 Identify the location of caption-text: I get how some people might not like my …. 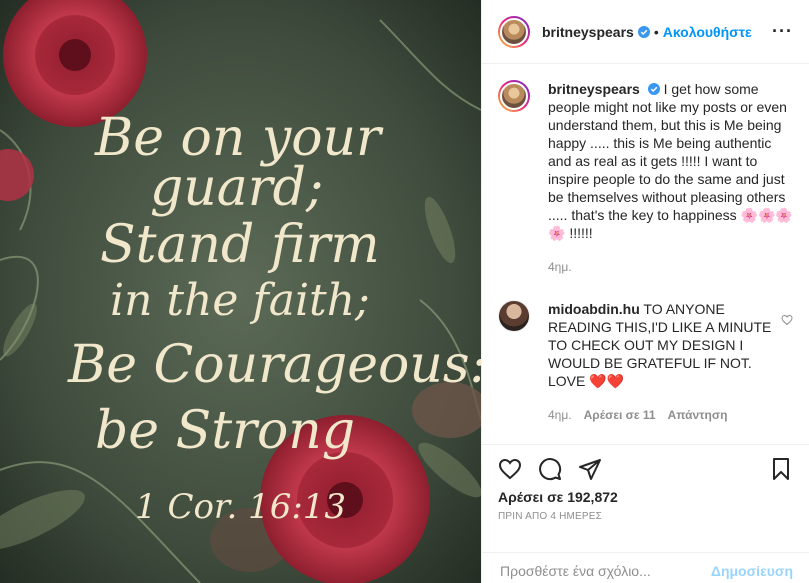
(670, 161).